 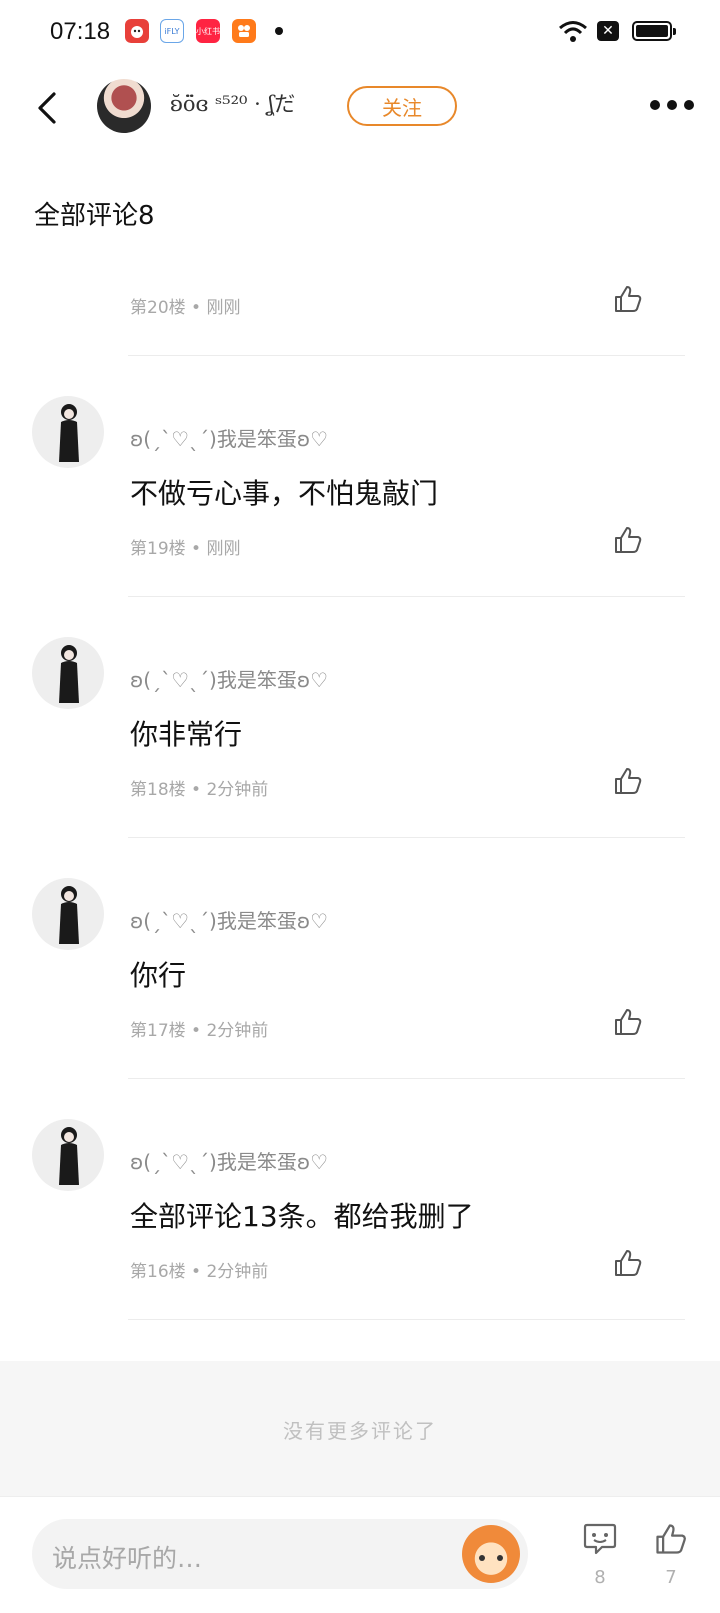 What do you see at coordinates (491, 1554) in the screenshot?
I see `emoji-sticker-icon` at bounding box center [491, 1554].